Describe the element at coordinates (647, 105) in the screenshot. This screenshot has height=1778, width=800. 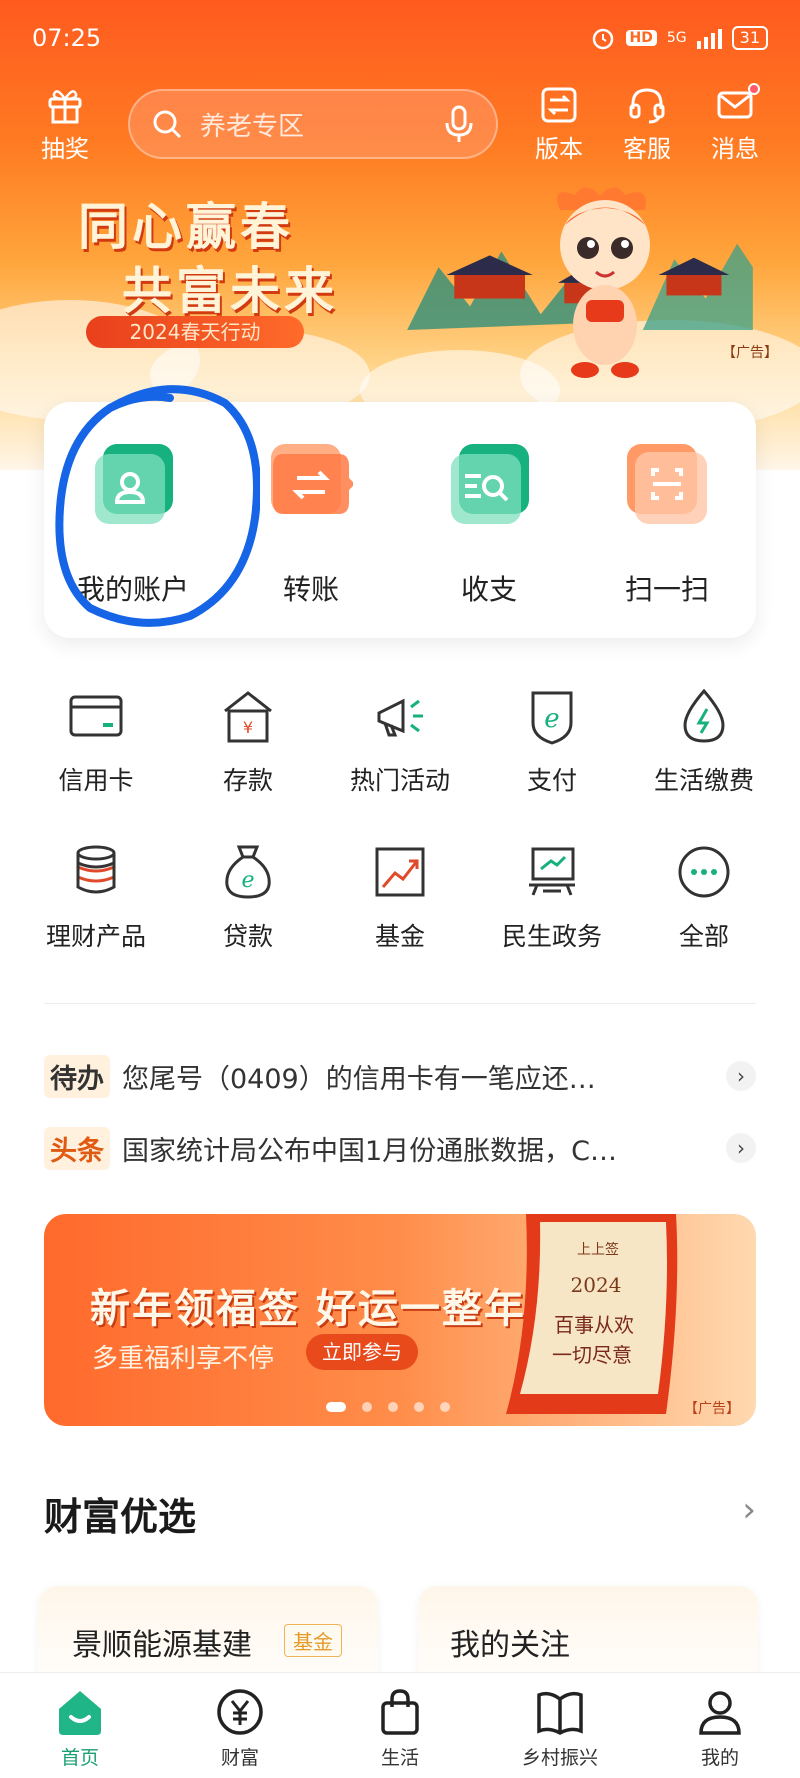
I see `headset-icon` at that location.